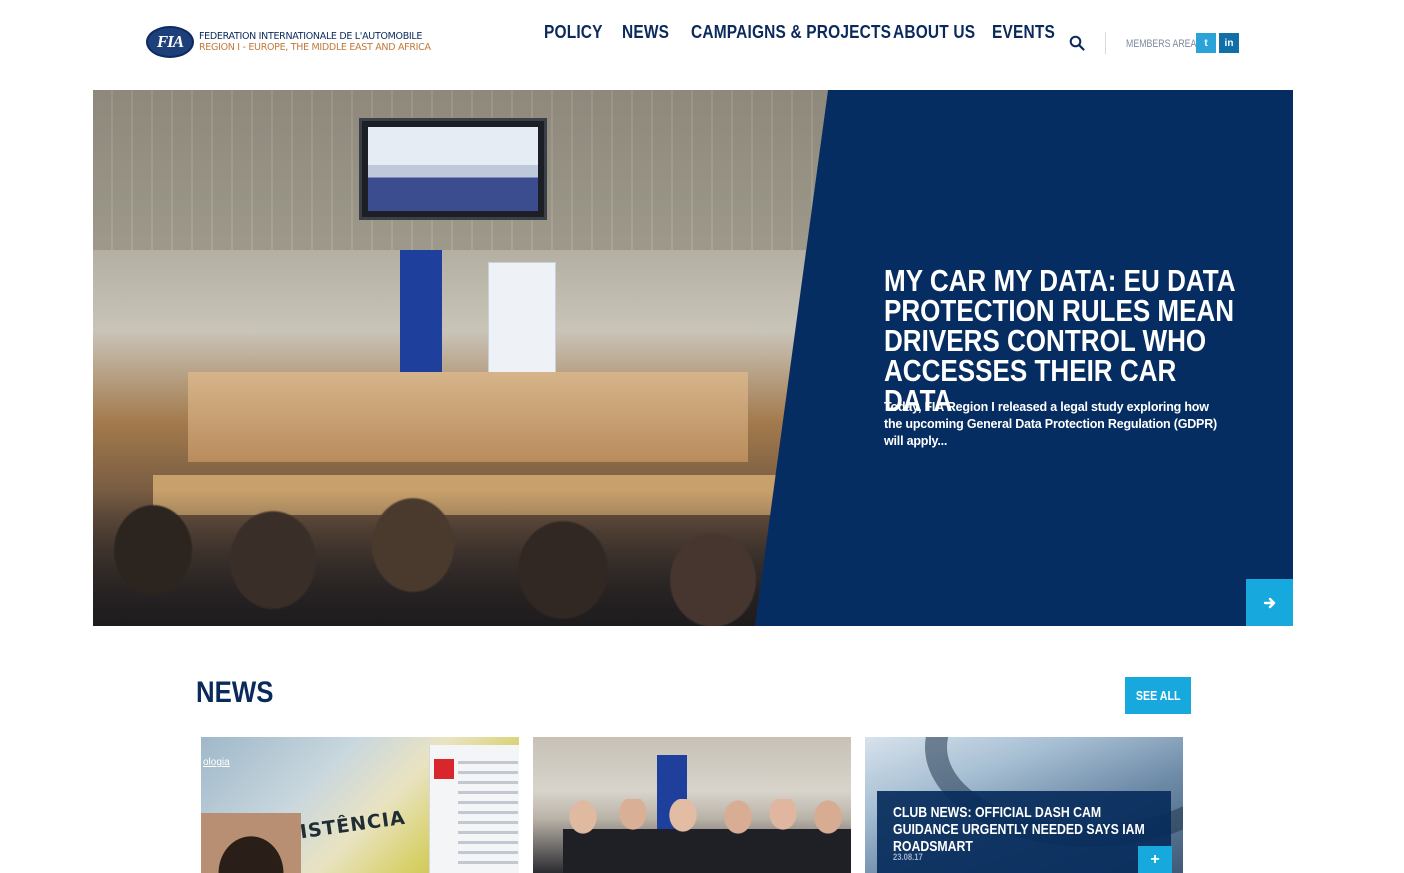  What do you see at coordinates (707, 836) in the screenshot?
I see `card-photo-group` at bounding box center [707, 836].